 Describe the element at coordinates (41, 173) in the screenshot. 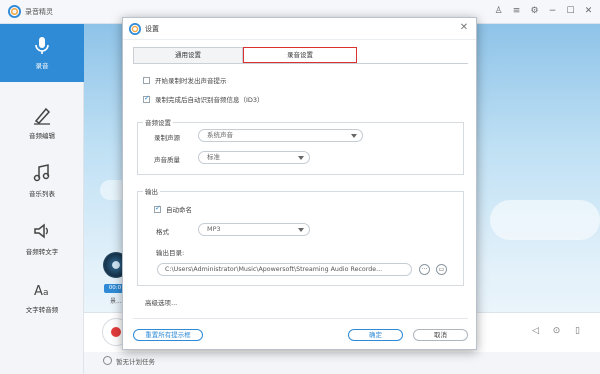

I see `music-note-icon` at that location.